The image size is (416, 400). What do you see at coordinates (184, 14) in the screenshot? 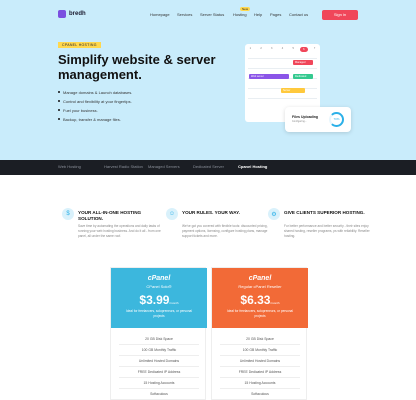
I see `nav-item-services: Services` at bounding box center [184, 14].